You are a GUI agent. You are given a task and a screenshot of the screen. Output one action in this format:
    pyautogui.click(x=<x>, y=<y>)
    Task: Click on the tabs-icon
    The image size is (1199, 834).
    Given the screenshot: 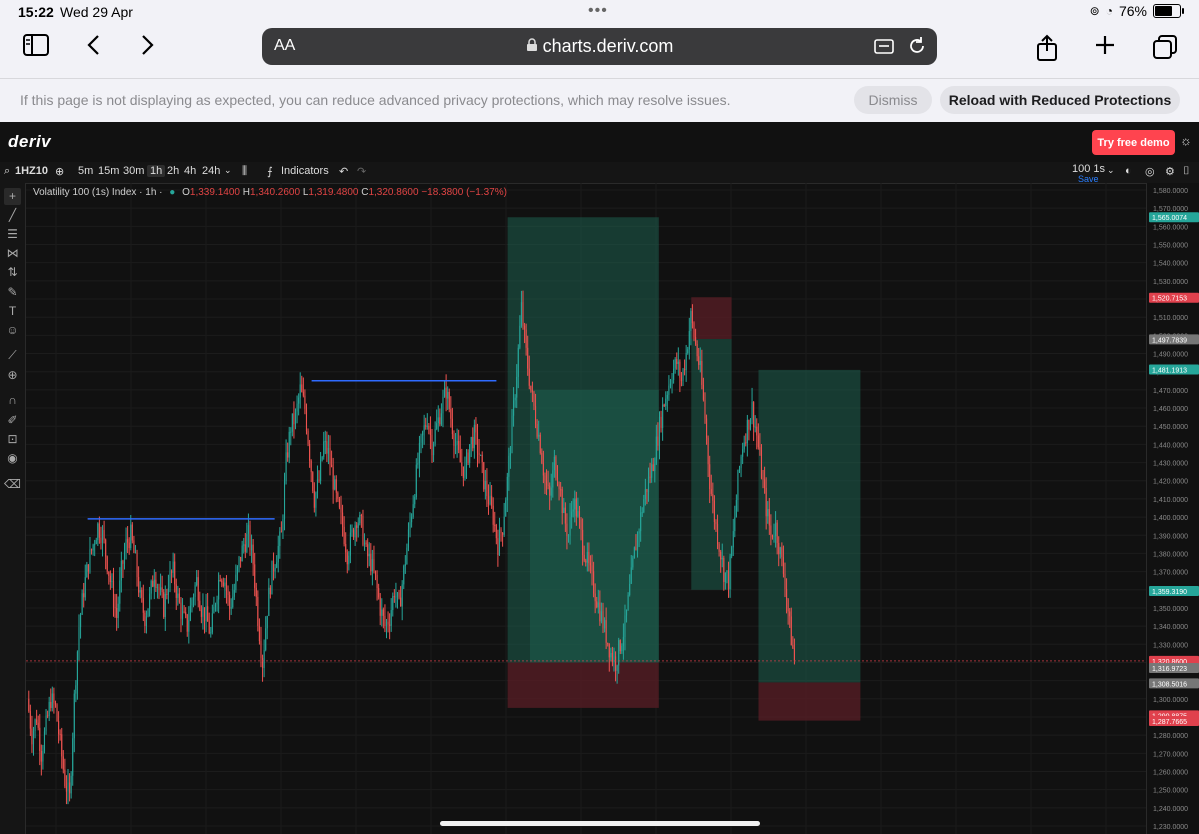 What is the action you would take?
    pyautogui.click(x=1165, y=47)
    